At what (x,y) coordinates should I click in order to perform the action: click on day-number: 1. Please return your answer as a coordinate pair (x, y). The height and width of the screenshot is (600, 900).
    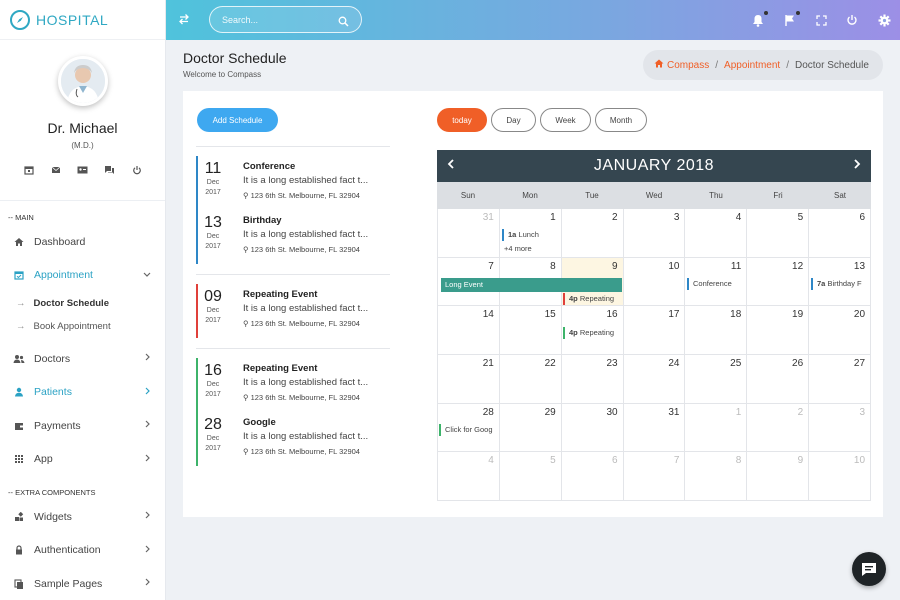
    Looking at the image, I should click on (553, 217).